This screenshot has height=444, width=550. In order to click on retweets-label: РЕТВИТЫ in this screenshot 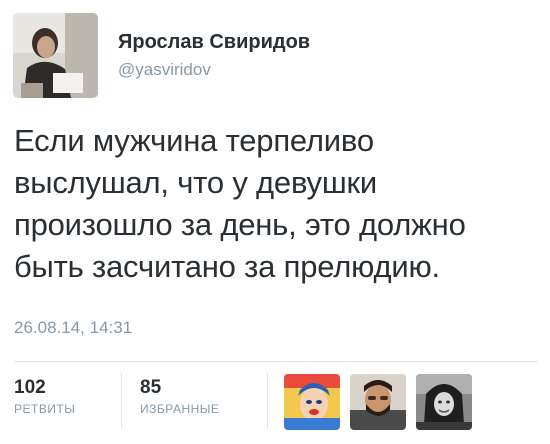, I will do `click(45, 409)`.